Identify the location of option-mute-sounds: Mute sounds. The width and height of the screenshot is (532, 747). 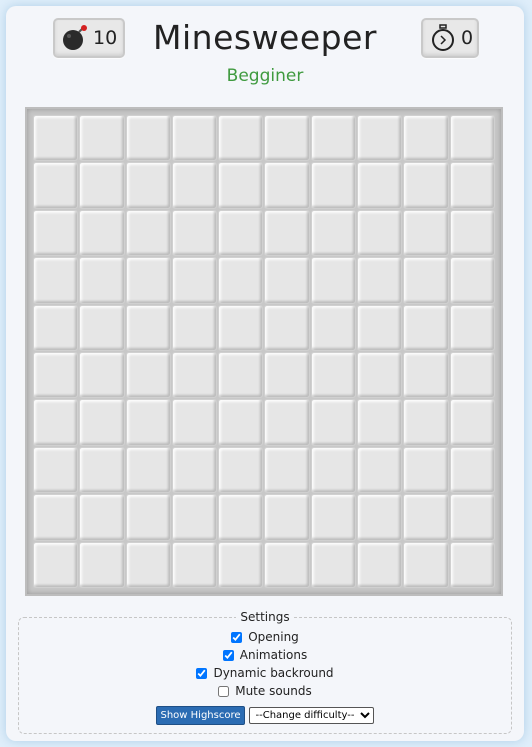
(265, 691).